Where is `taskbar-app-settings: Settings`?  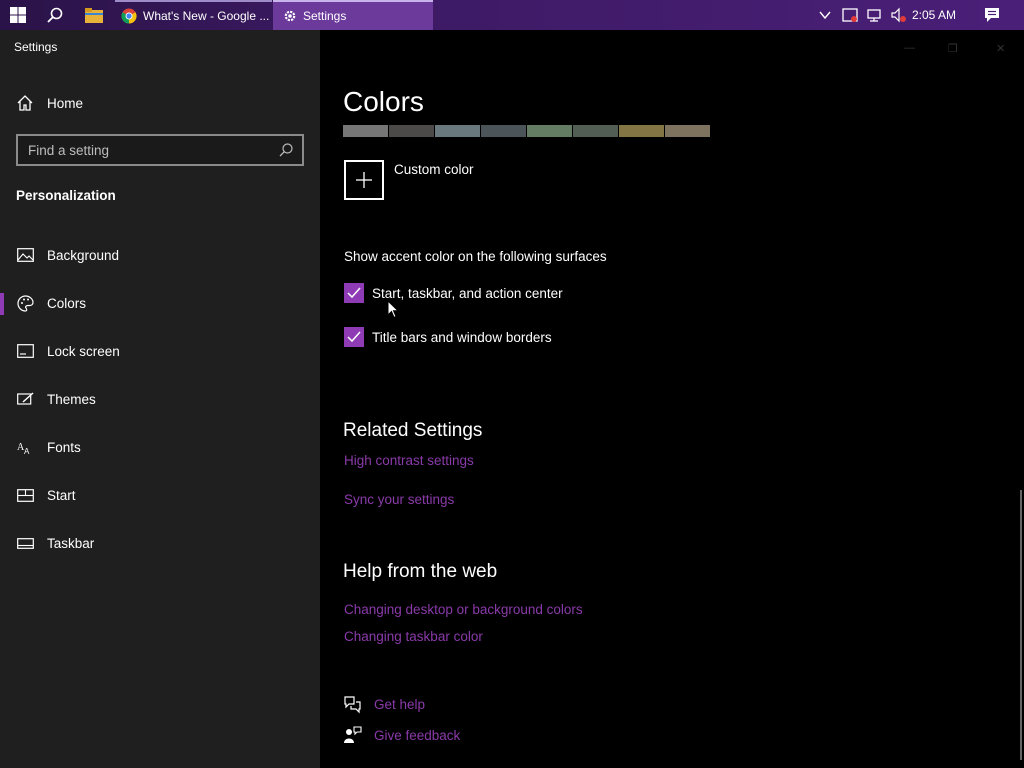 taskbar-app-settings: Settings is located at coordinates (353, 15).